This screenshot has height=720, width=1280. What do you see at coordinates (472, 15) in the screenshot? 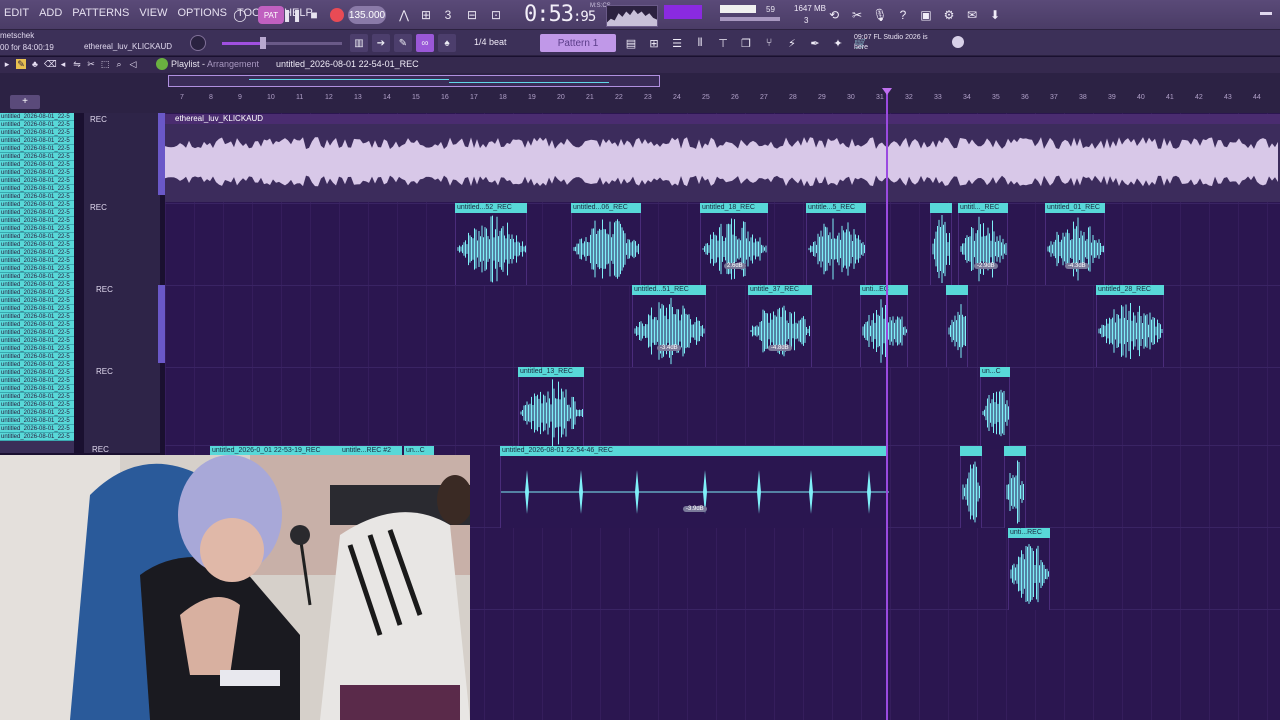
I see `step-edit-icon: ⊟` at bounding box center [472, 15].